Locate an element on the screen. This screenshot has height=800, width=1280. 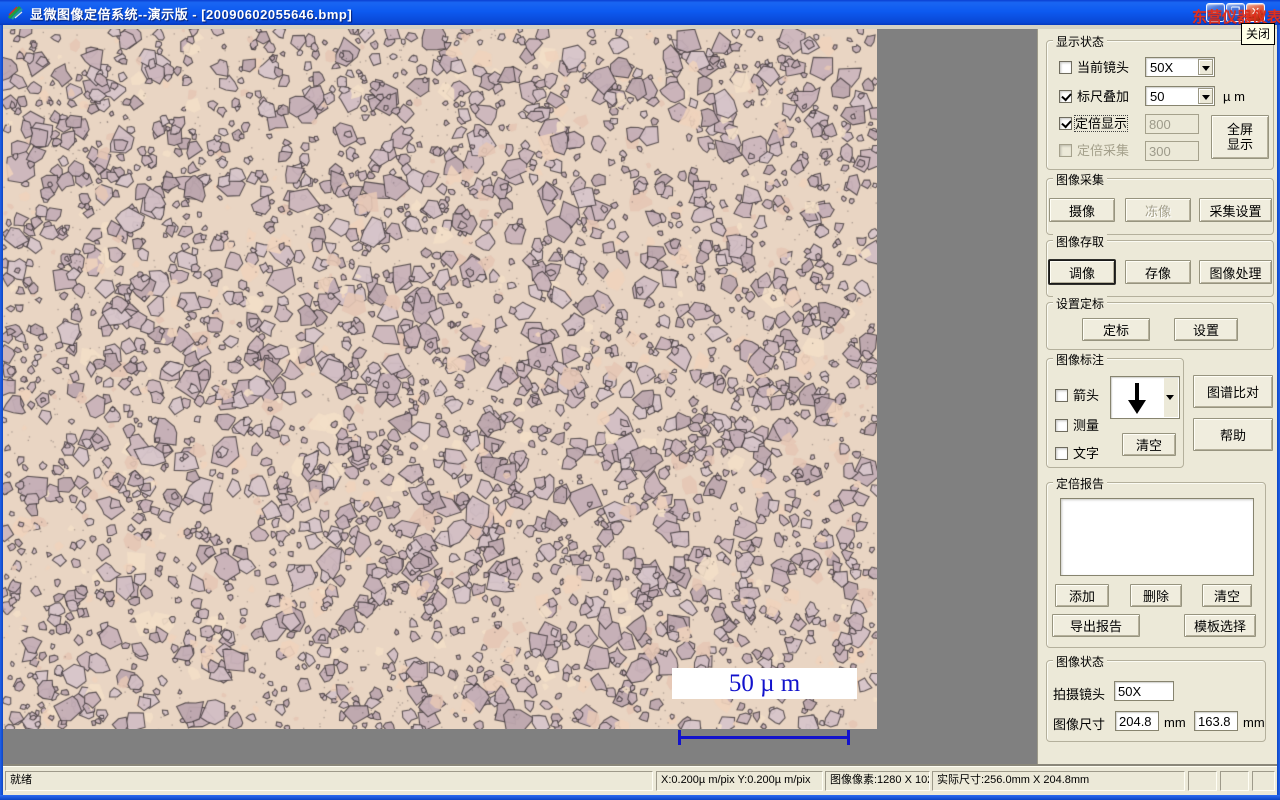
down-arrow-icon is located at coordinates (1137, 398).